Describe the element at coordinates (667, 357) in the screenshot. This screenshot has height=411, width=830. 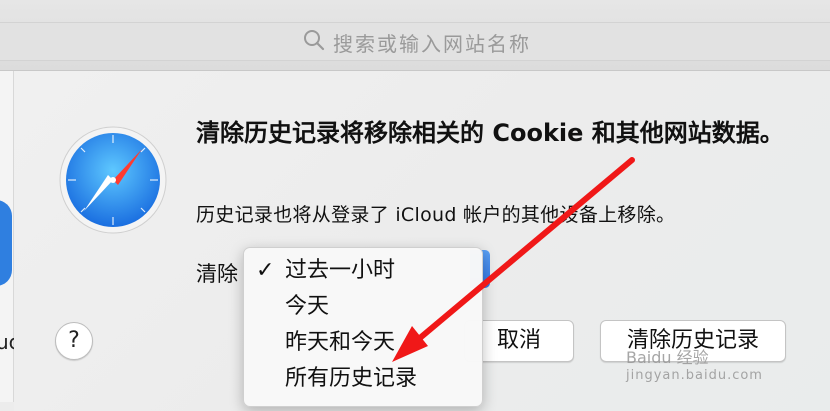
I see `watermark-title: Baidu 经验` at that location.